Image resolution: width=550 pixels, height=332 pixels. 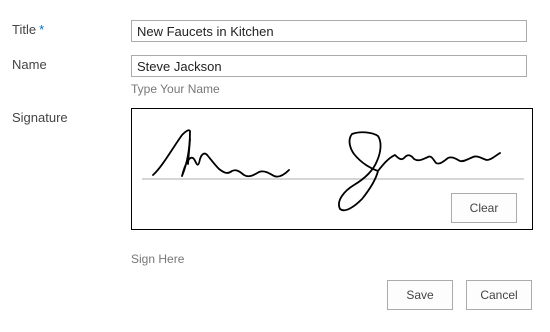 What do you see at coordinates (42, 29) in the screenshot?
I see `required-marker: *` at bounding box center [42, 29].